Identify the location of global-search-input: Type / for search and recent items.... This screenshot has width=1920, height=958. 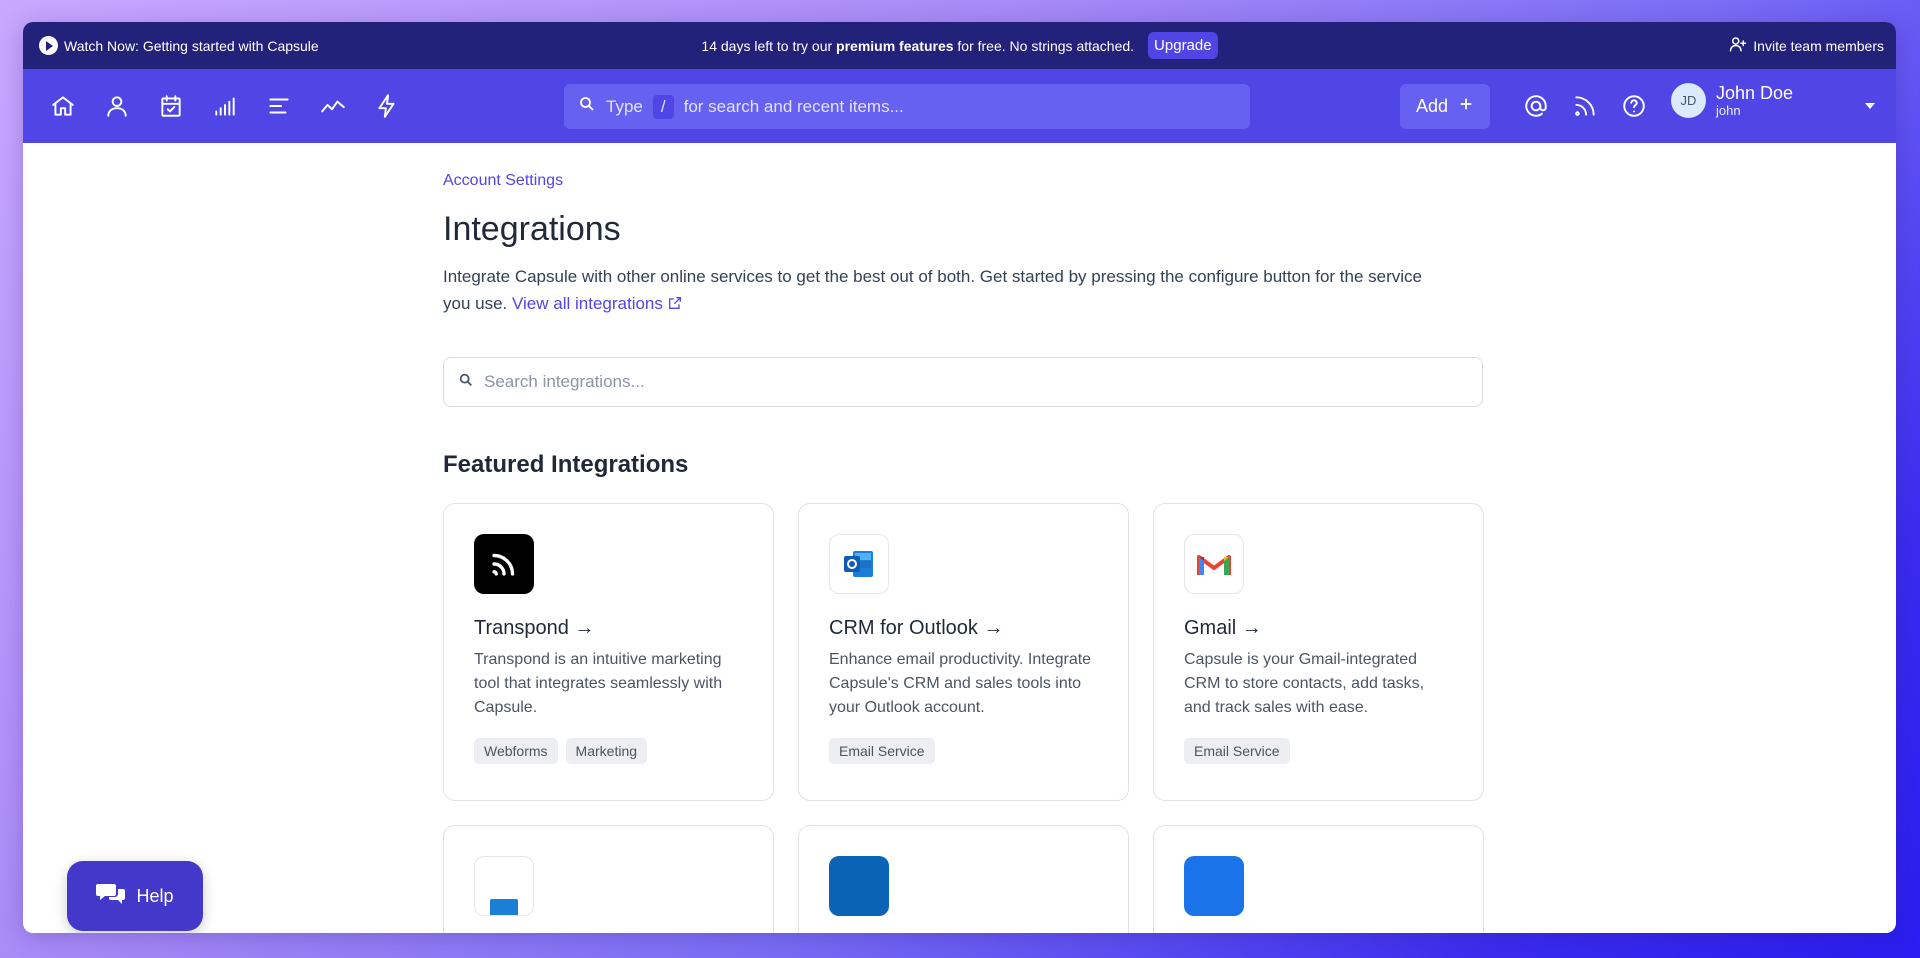
(907, 106).